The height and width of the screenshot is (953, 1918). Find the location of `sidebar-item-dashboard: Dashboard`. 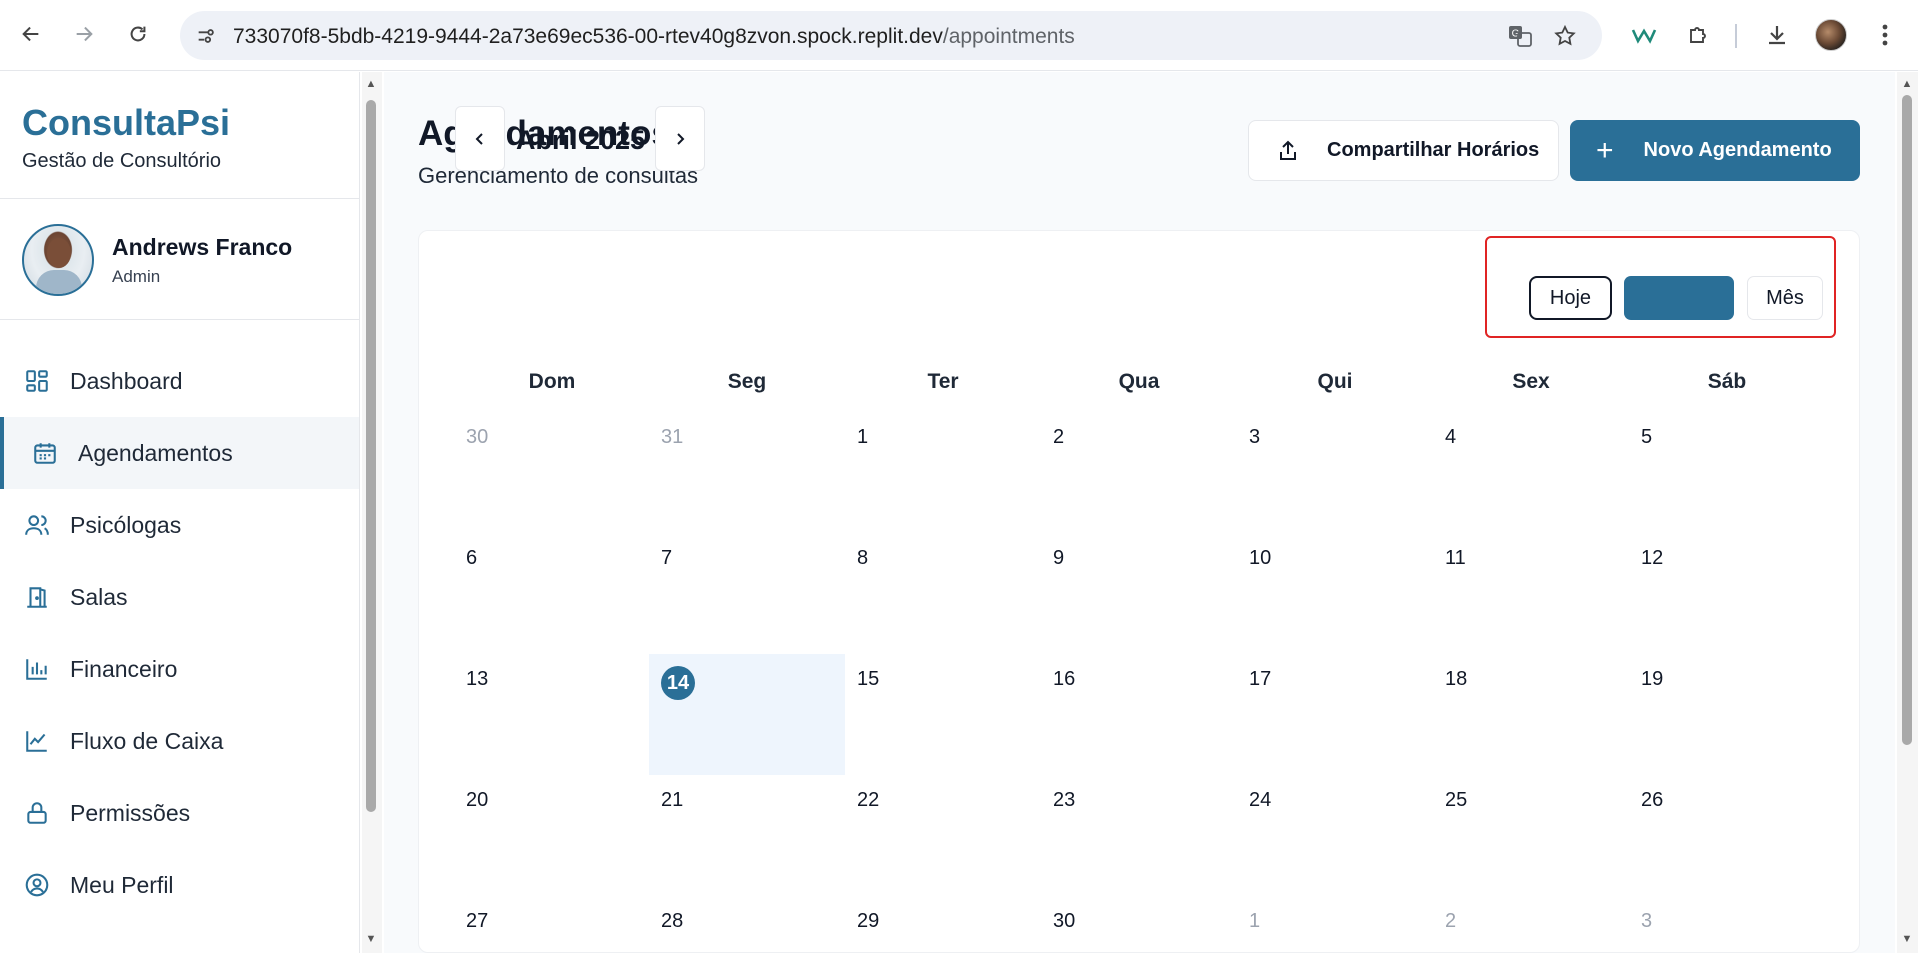

sidebar-item-dashboard: Dashboard is located at coordinates (179, 381).